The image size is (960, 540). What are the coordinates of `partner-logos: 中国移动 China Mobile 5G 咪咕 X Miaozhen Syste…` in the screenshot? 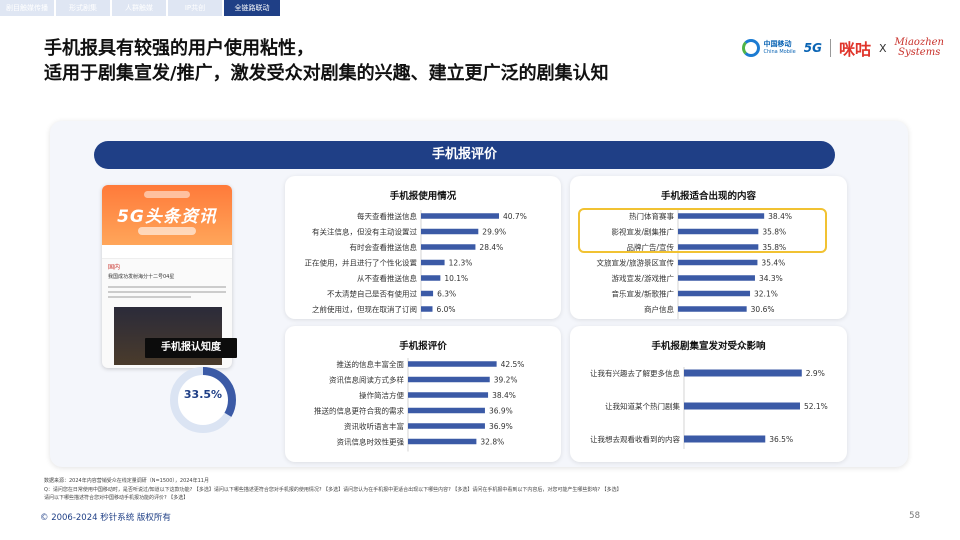 It's located at (843, 48).